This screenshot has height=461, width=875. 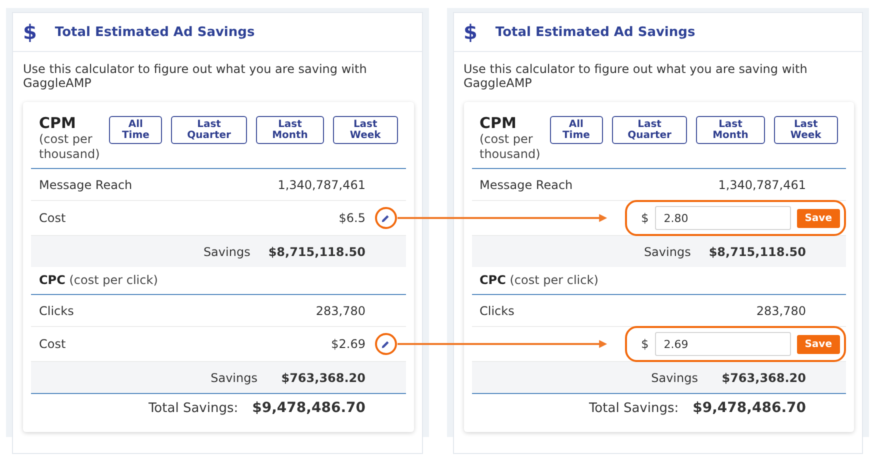 What do you see at coordinates (348, 344) in the screenshot?
I see `row-value: $2.69` at bounding box center [348, 344].